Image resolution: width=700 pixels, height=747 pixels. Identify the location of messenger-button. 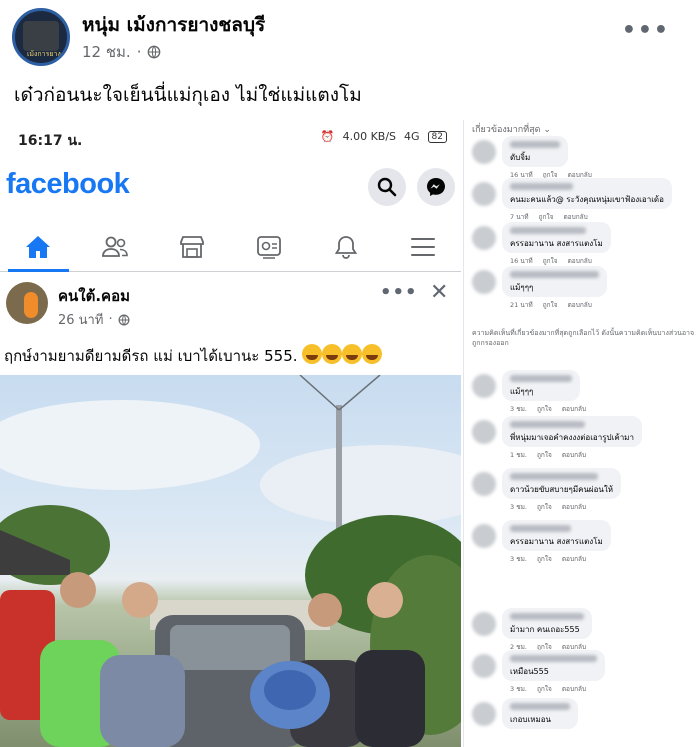
(436, 187).